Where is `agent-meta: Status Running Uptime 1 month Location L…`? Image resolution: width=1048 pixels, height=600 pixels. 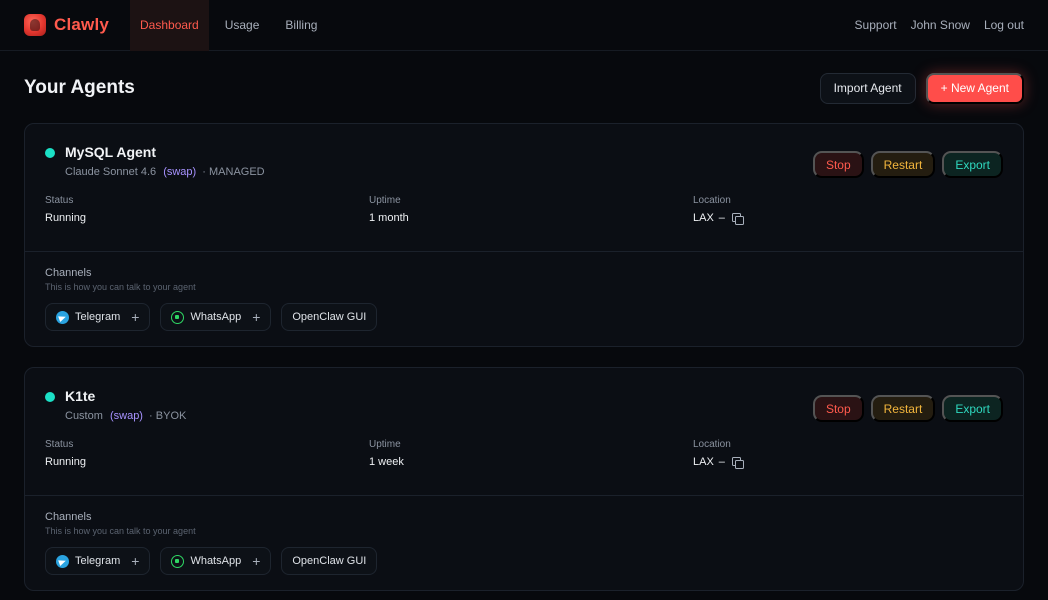 agent-meta: Status Running Uptime 1 month Location L… is located at coordinates (524, 210).